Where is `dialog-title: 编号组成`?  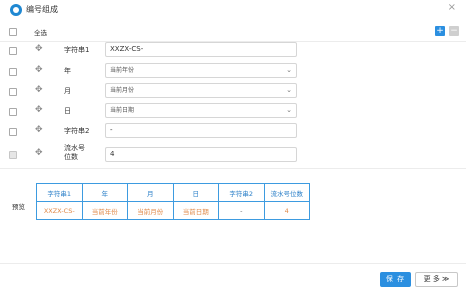
dialog-title: 编号组成 is located at coordinates (42, 9).